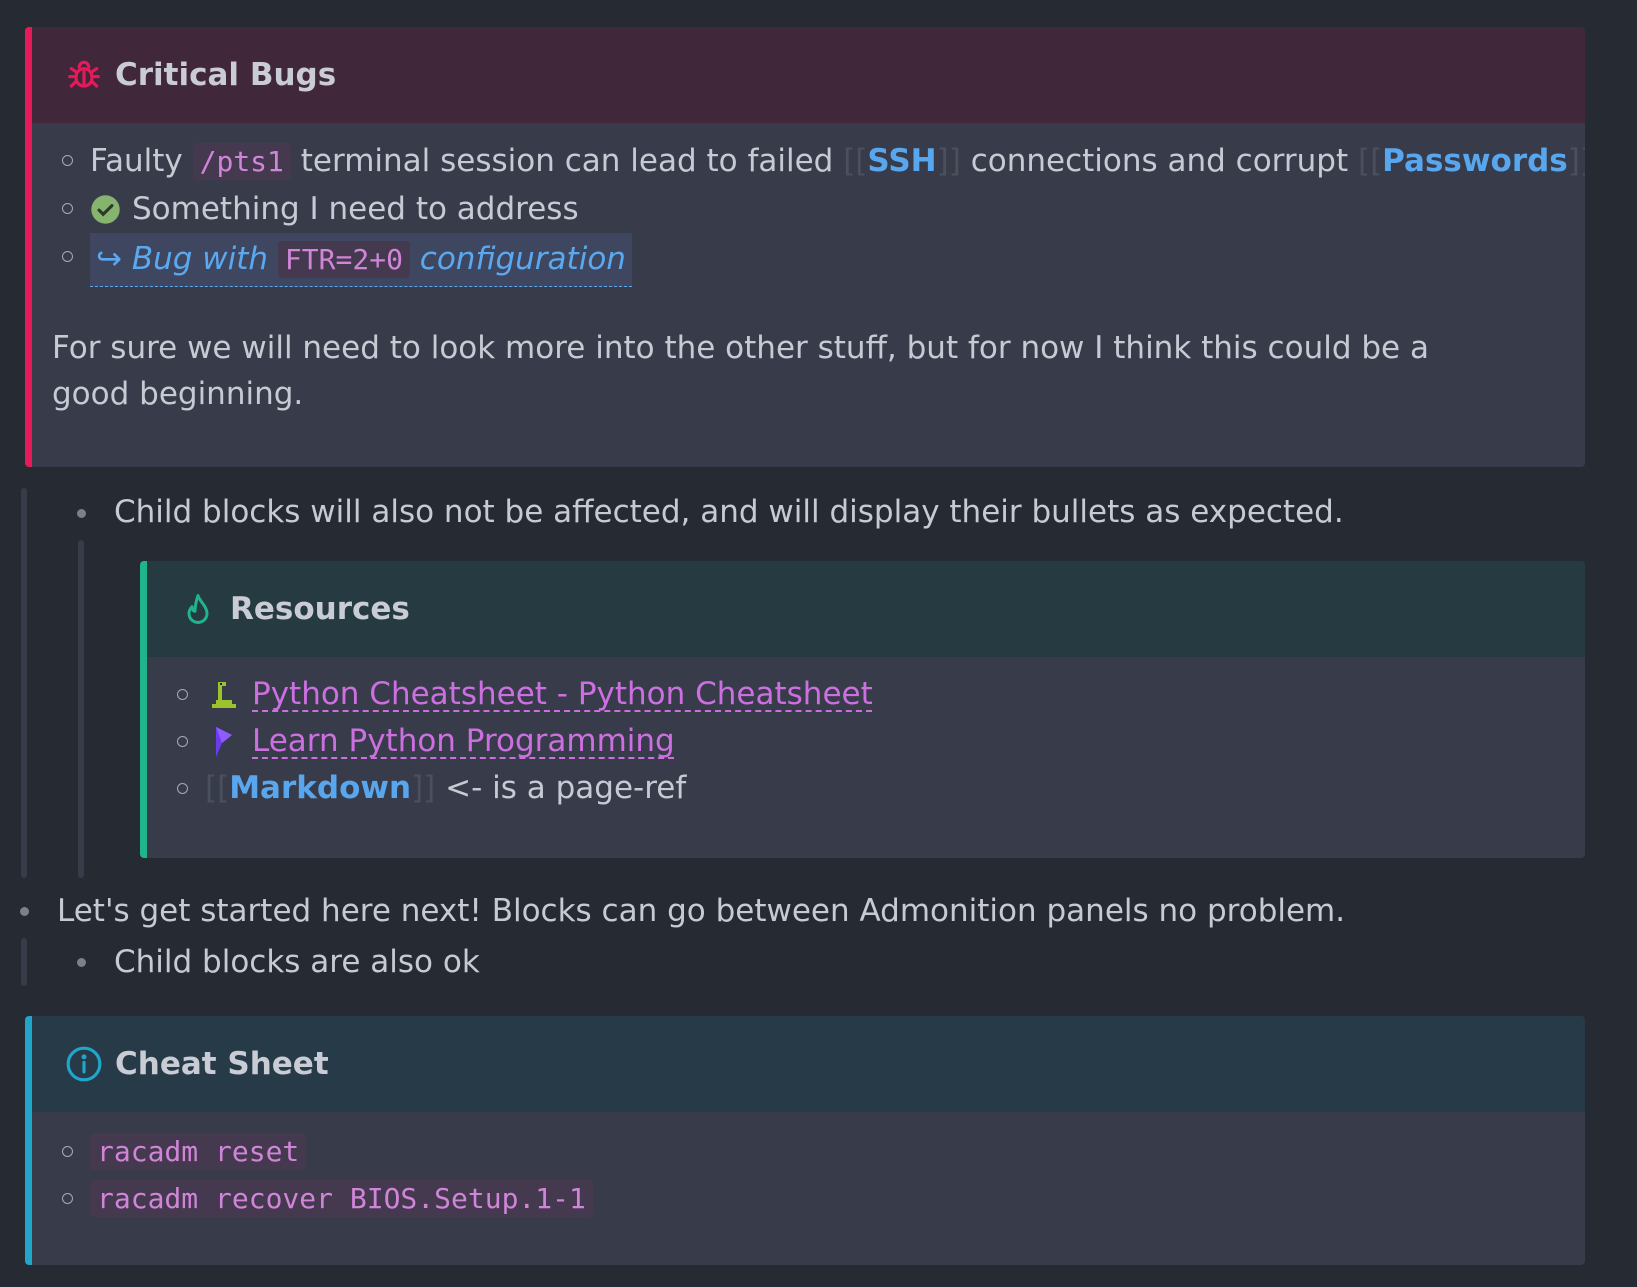 The height and width of the screenshot is (1287, 1637). Describe the element at coordinates (320, 788) in the screenshot. I see `page-ref-markdown: Markdown` at that location.